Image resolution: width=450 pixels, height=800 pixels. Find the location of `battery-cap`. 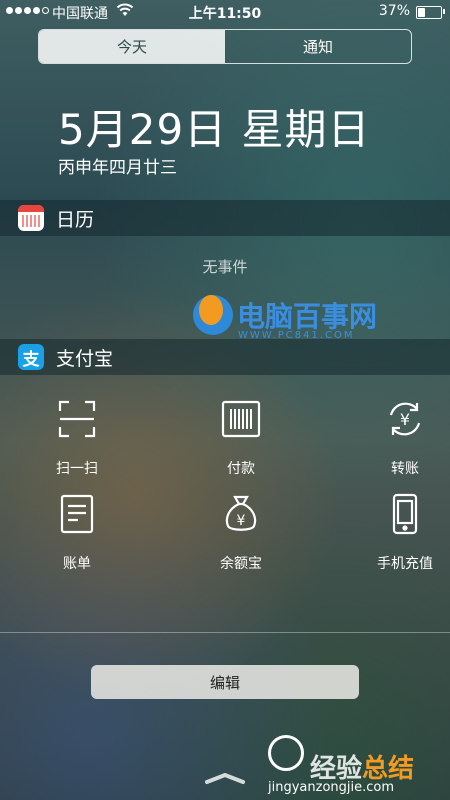

battery-cap is located at coordinates (444, 11).